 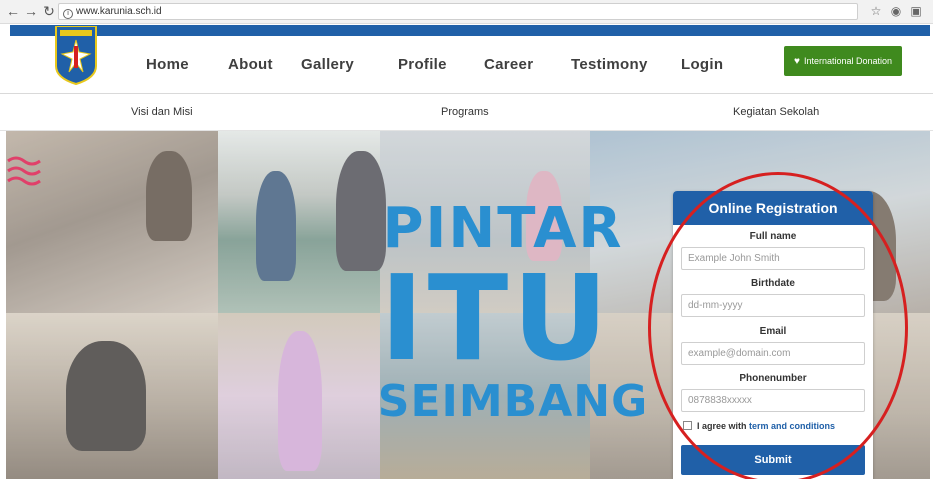 I want to click on hero-headline-seimbang: SEIMBANG, so click(x=513, y=401).